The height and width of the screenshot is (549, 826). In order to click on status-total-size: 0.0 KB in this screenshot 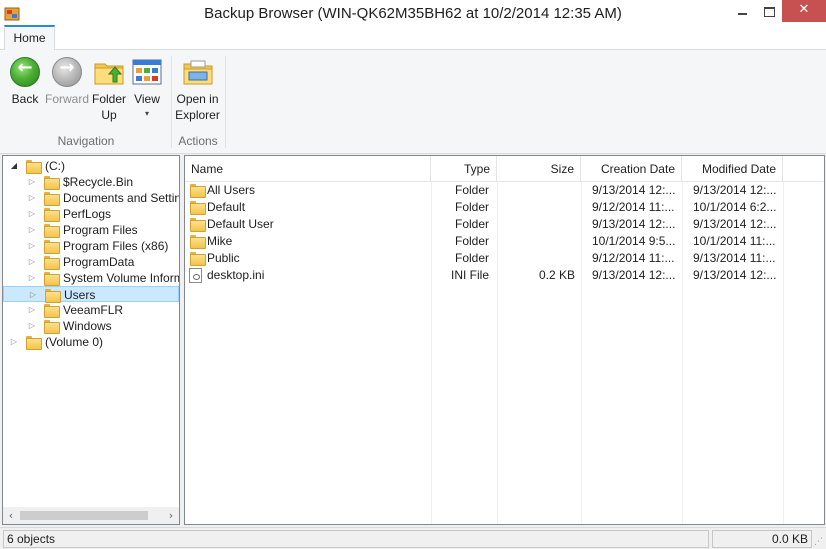, I will do `click(762, 539)`.